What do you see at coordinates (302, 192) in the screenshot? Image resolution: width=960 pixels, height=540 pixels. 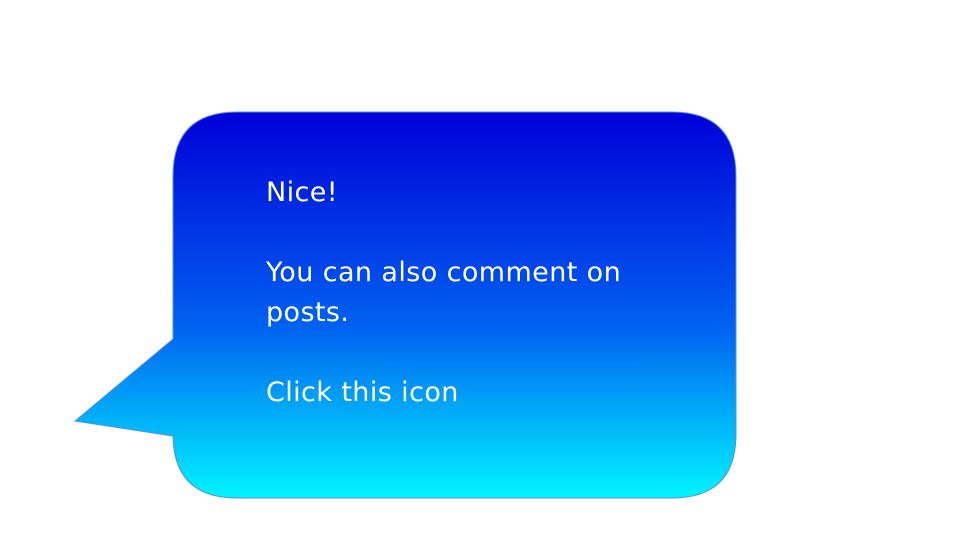 I see `tooltip-heading: Nice!` at bounding box center [302, 192].